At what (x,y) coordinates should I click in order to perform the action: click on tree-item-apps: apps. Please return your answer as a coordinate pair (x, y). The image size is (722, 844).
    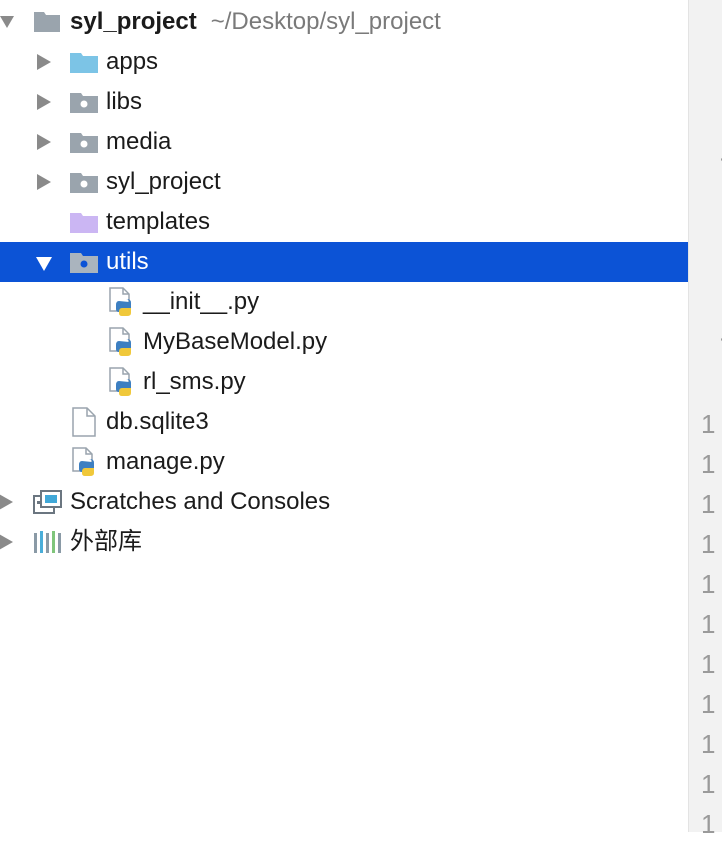
    Looking at the image, I should click on (344, 62).